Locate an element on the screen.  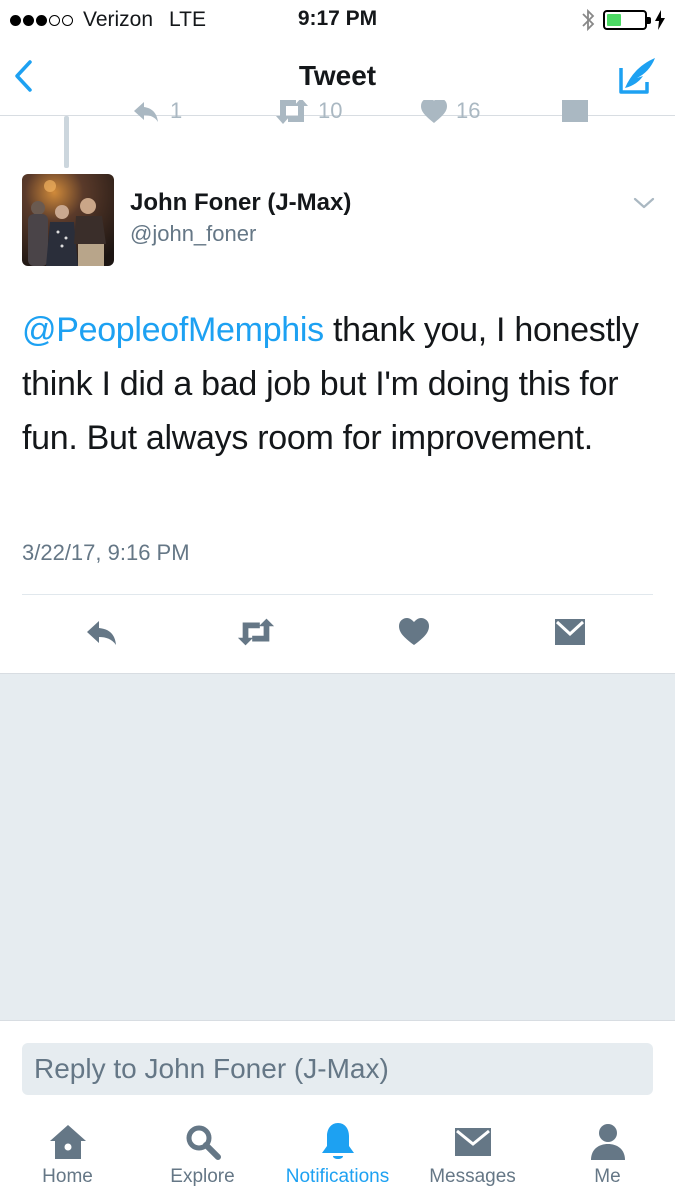
chevron-down-icon is located at coordinates (644, 203).